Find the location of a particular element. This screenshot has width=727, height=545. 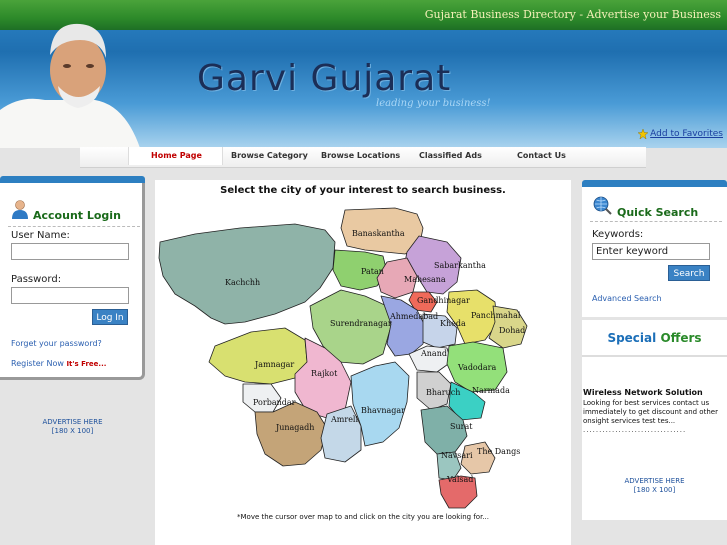

forgot-password-link: Forget your password? is located at coordinates (56, 343).